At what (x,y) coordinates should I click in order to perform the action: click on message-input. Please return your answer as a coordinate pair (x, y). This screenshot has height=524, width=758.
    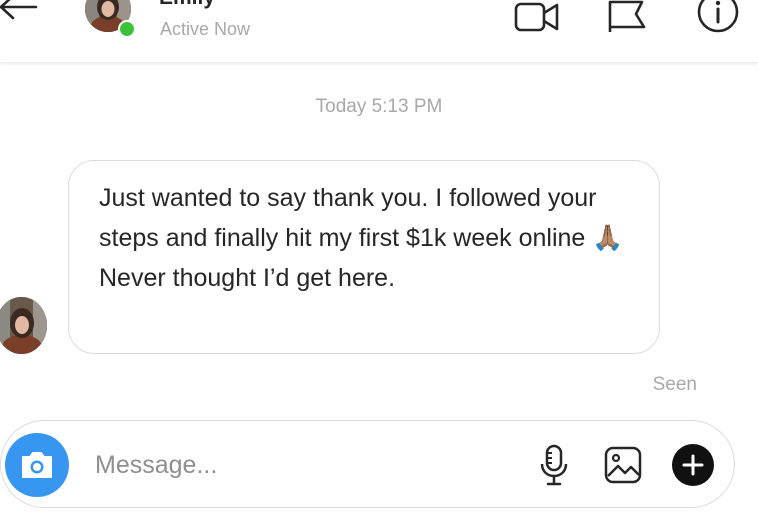
    Looking at the image, I should click on (305, 465).